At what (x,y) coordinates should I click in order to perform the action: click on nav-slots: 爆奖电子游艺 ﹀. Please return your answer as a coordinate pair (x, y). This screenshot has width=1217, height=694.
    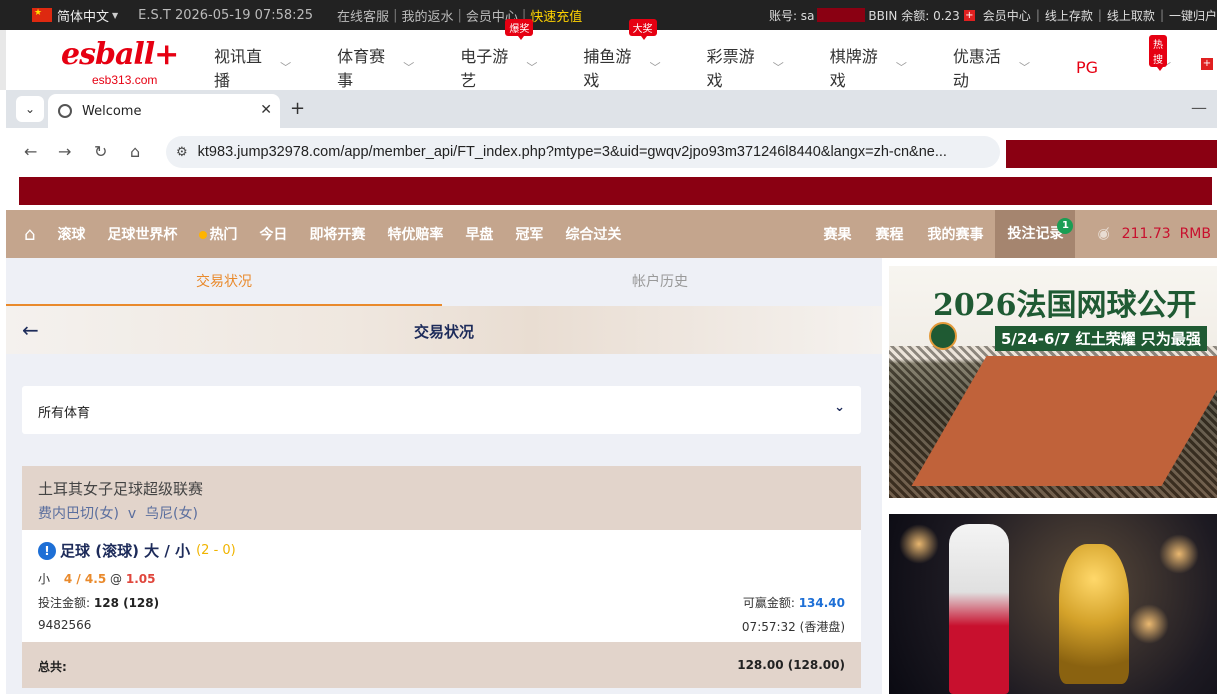
    Looking at the image, I should click on (499, 55).